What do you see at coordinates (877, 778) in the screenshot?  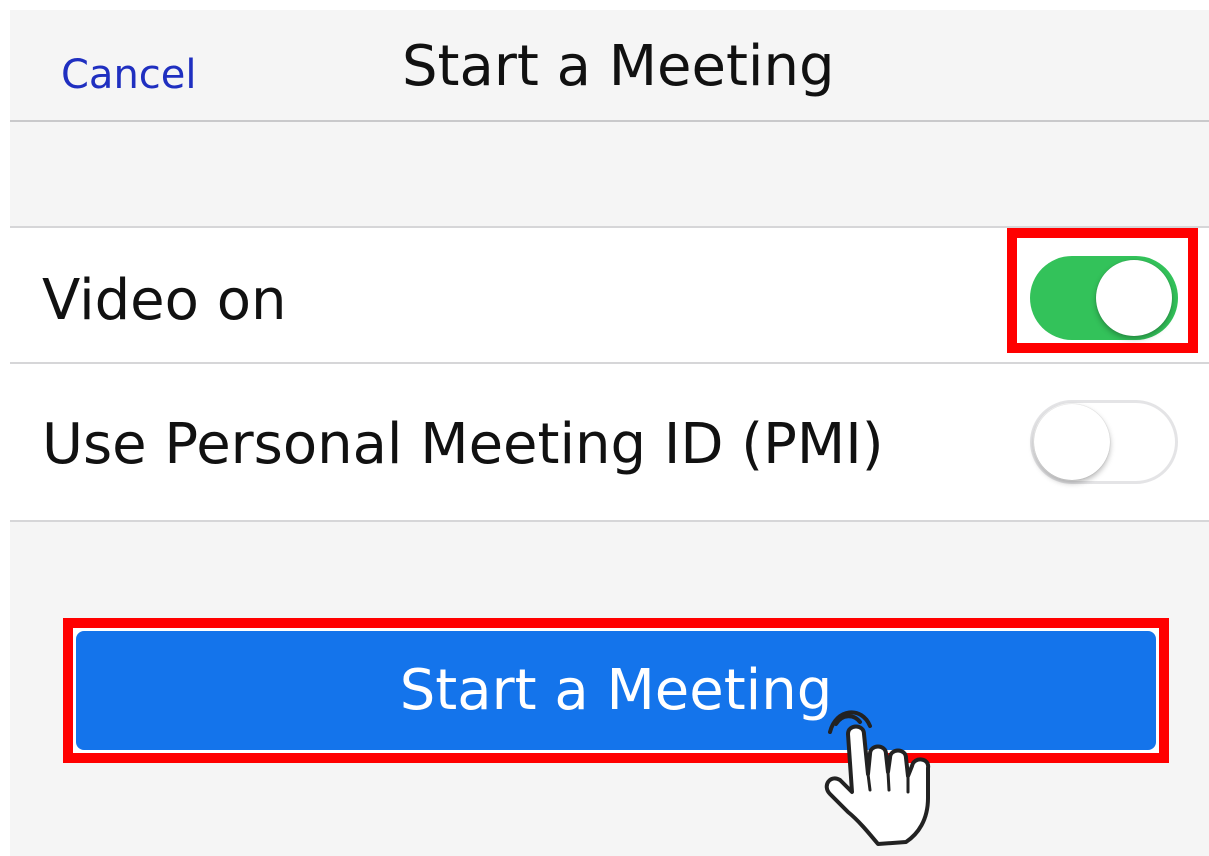 I see `hand-pointer-icon` at bounding box center [877, 778].